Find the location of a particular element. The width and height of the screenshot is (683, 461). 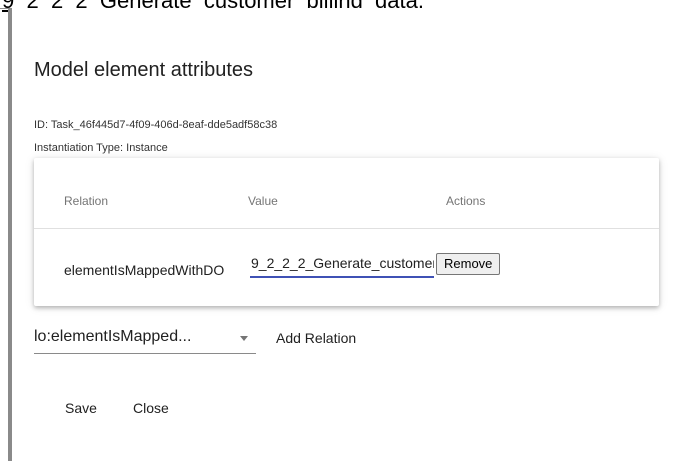

instantiation-type-text: Instantiation Type: Instance is located at coordinates (101, 148).